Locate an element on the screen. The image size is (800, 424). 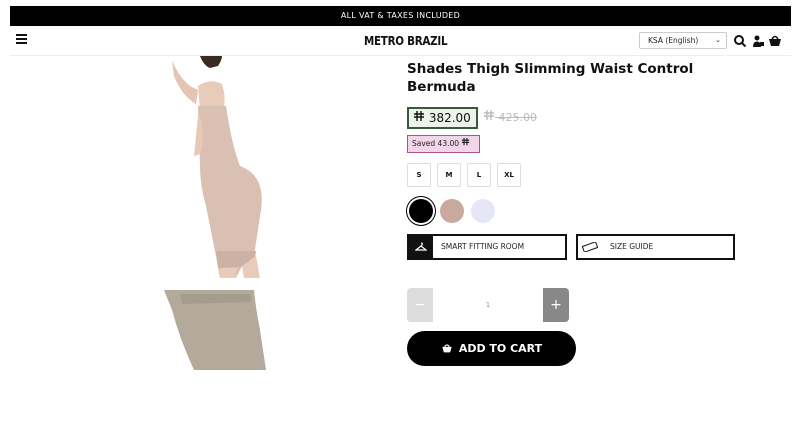
account-icon is located at coordinates (758, 41).